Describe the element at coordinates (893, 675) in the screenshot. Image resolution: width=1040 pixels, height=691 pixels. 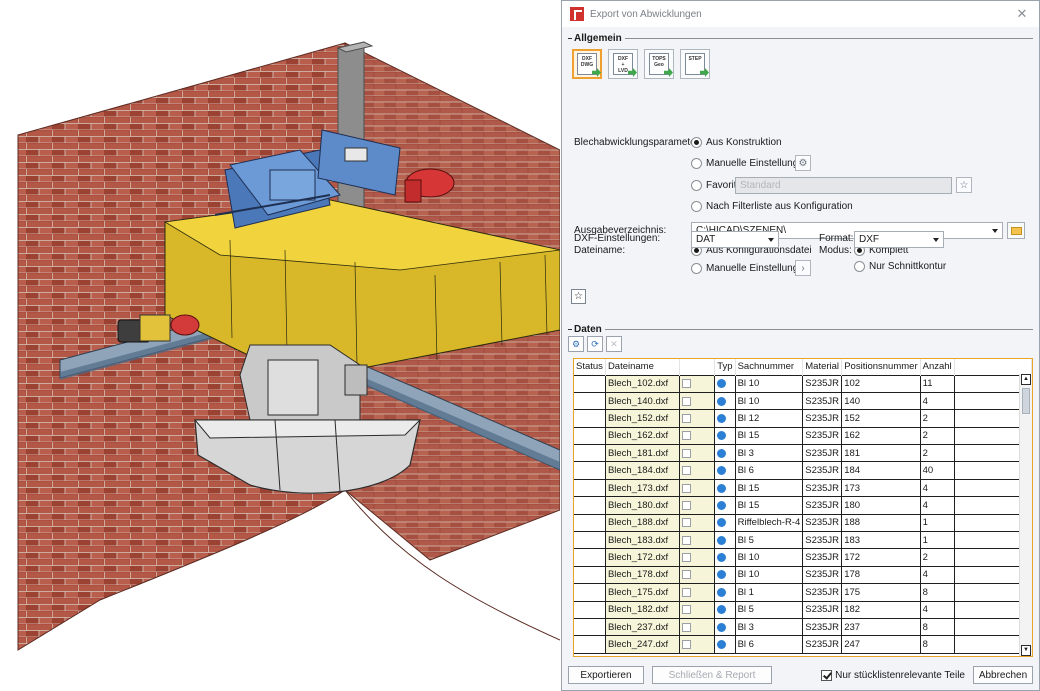
I see `only-bom-checkbox: Nur stücklistenrelevante Teile` at that location.